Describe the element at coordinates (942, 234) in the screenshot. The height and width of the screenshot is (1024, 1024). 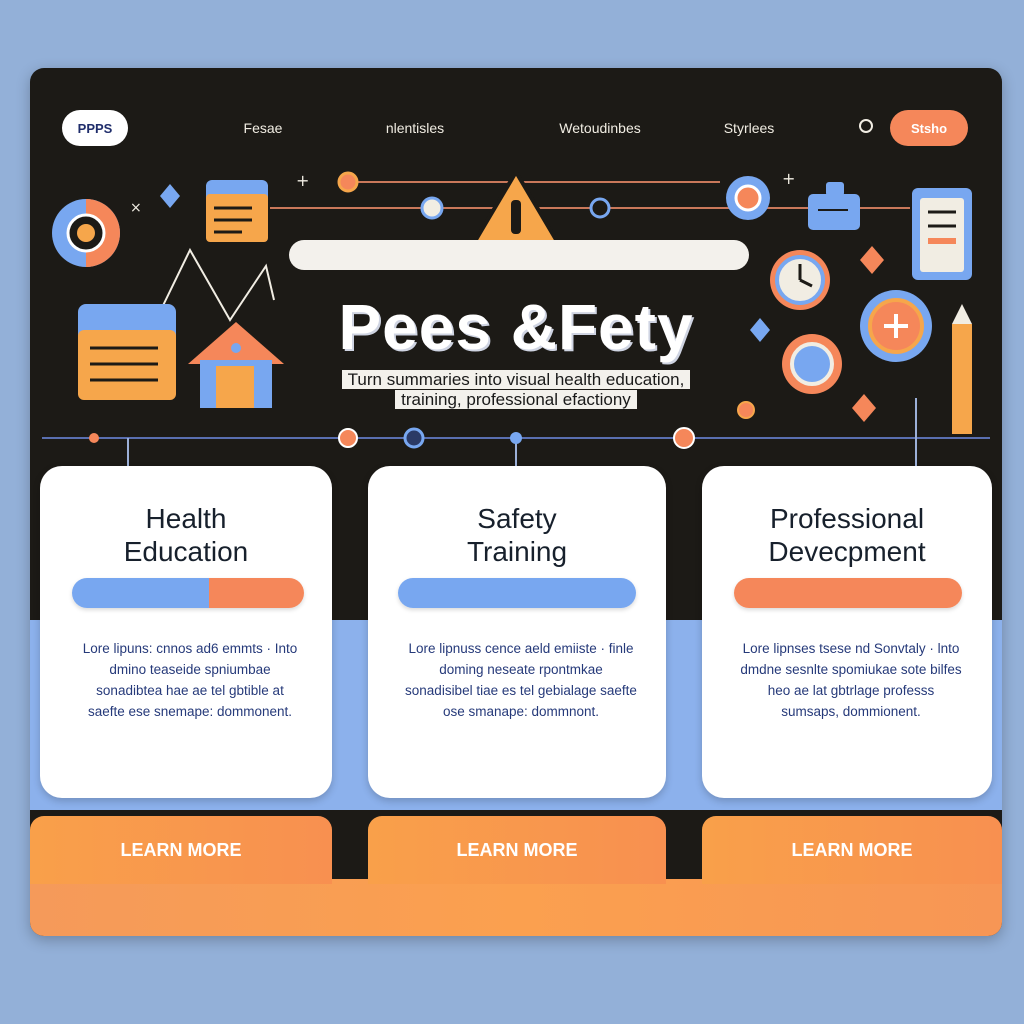
I see `list-panel-icon` at that location.